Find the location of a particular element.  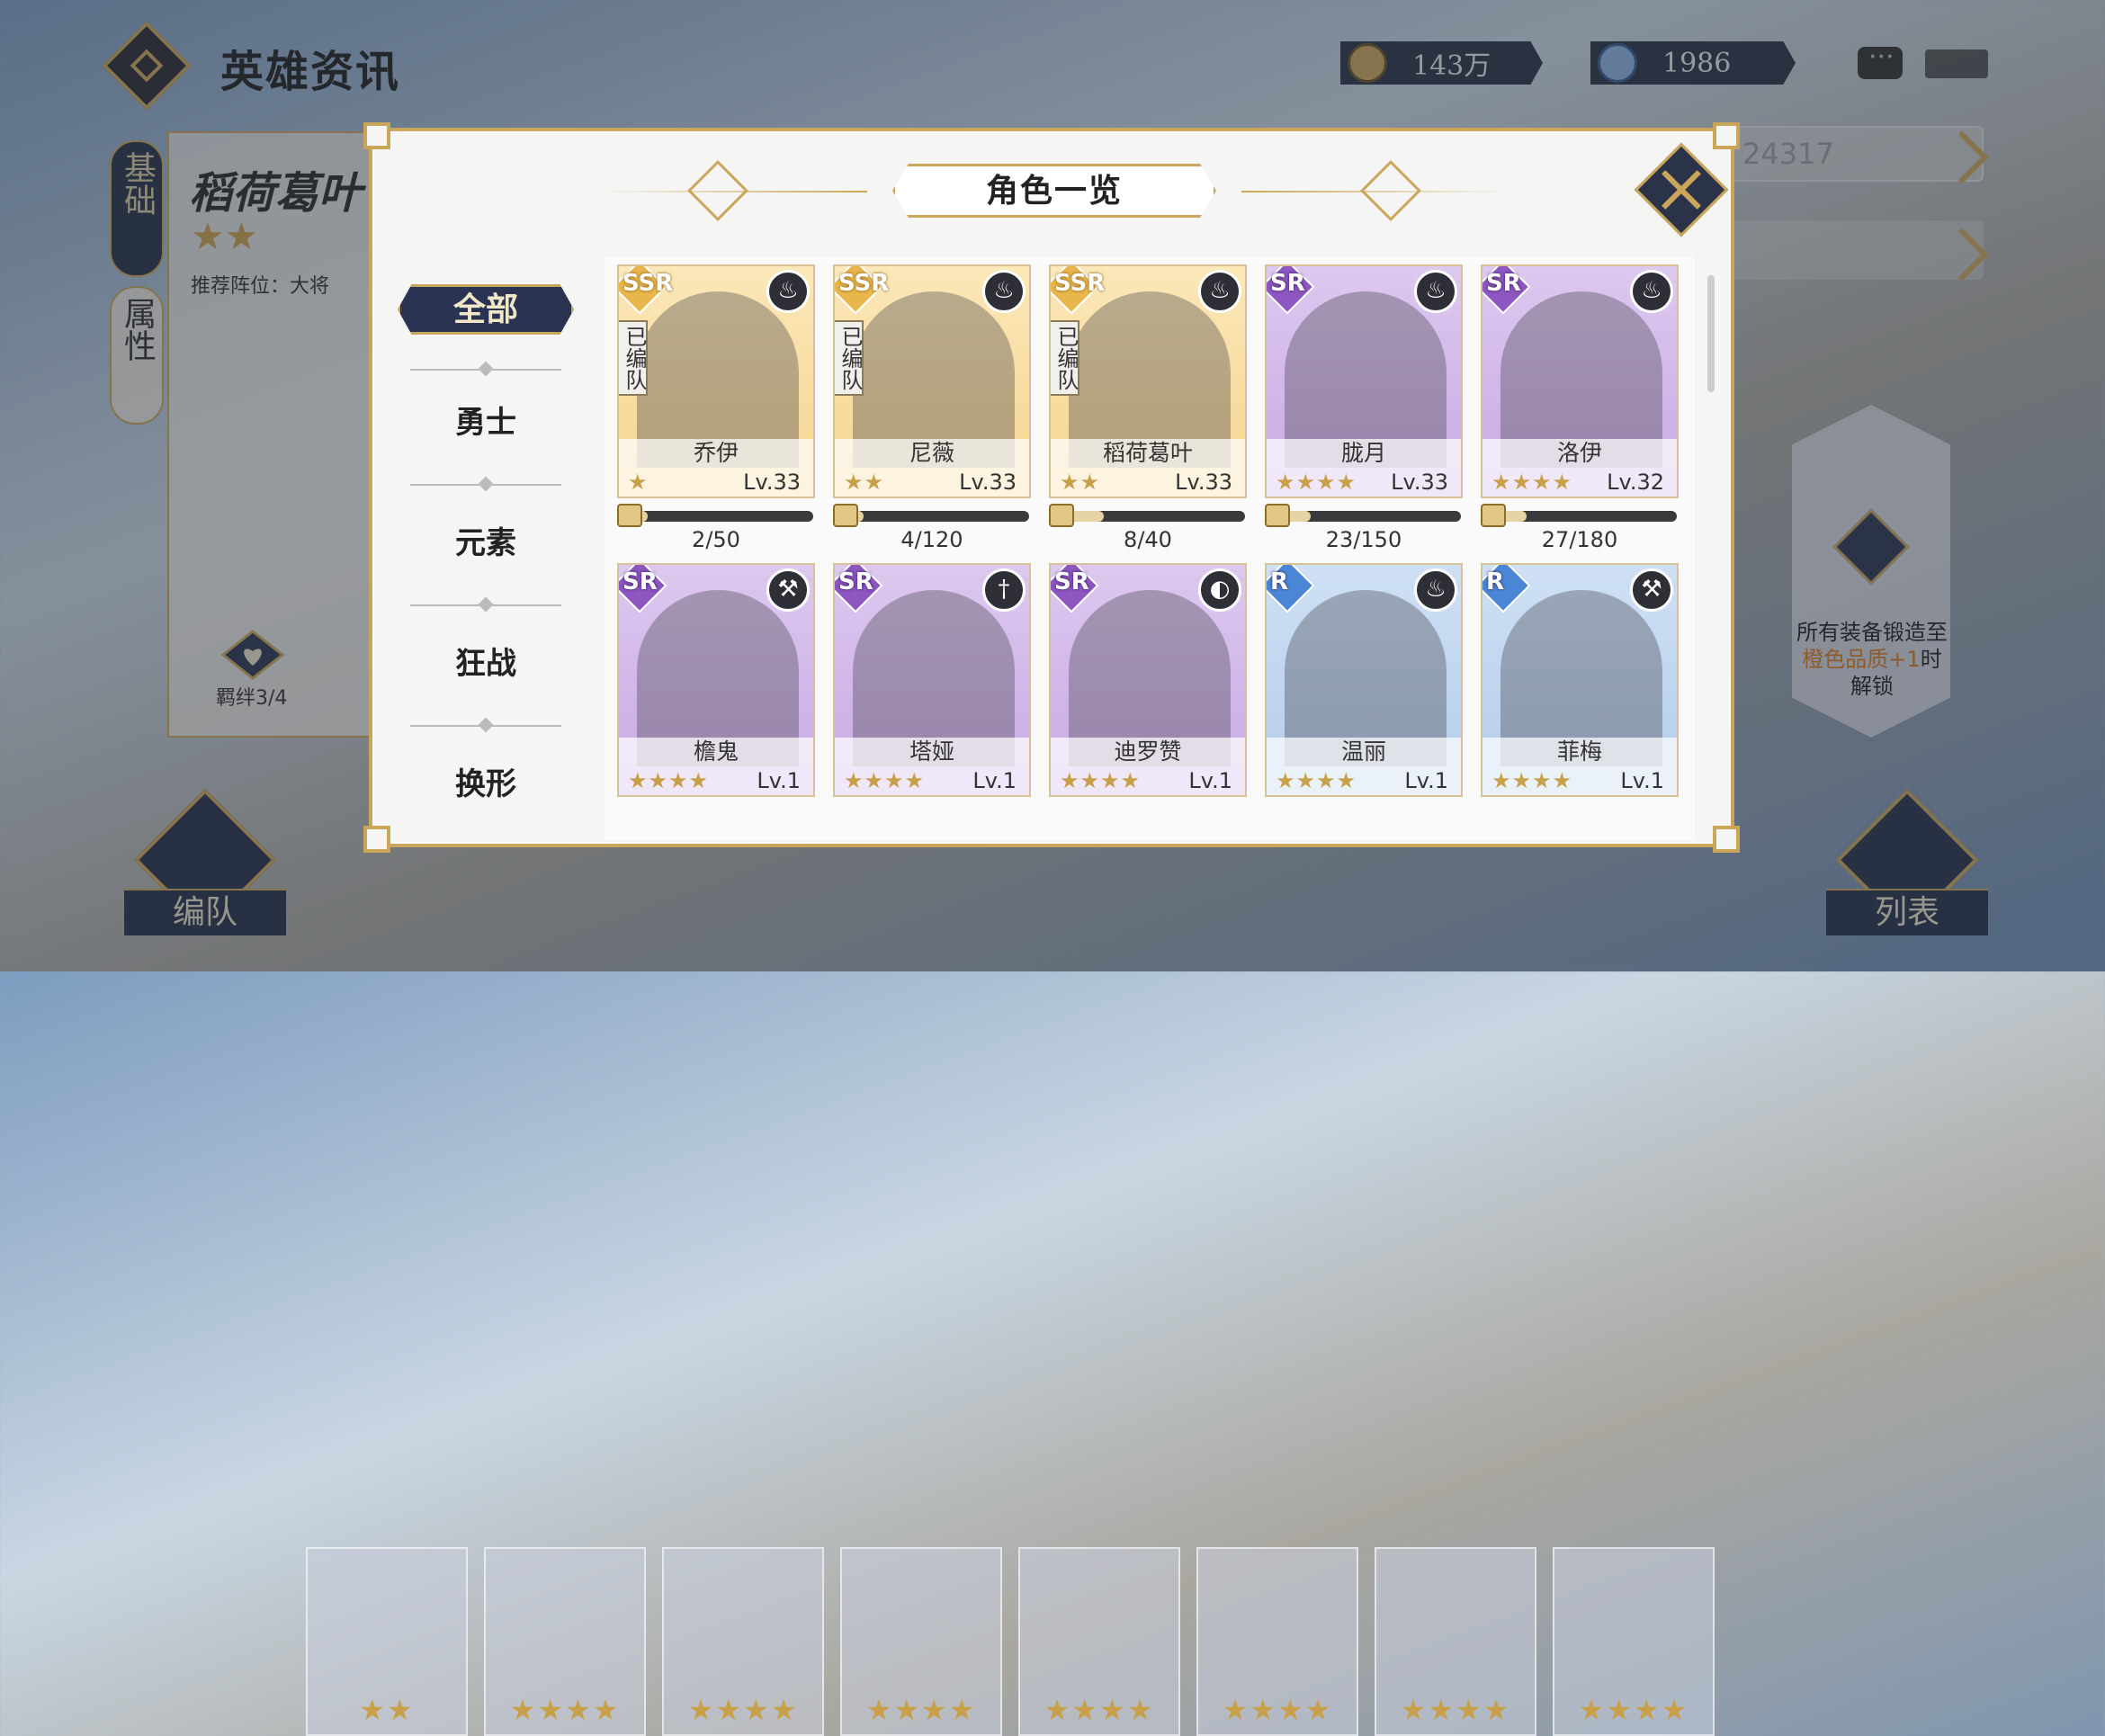

character-name: 檐鬼 is located at coordinates (716, 751).